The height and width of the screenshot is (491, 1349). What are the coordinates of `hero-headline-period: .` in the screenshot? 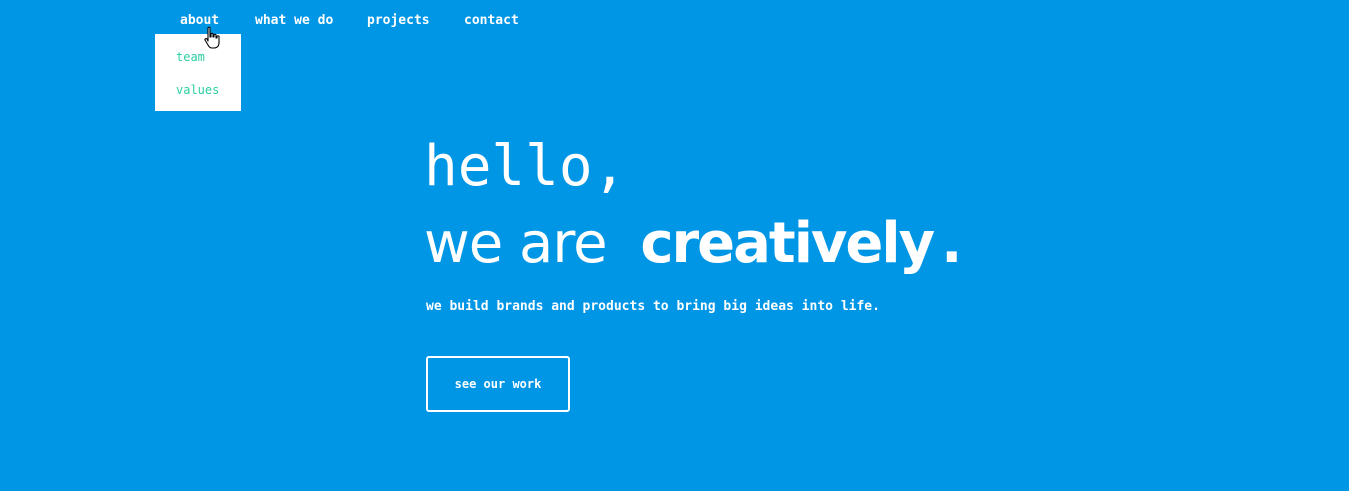 It's located at (952, 243).